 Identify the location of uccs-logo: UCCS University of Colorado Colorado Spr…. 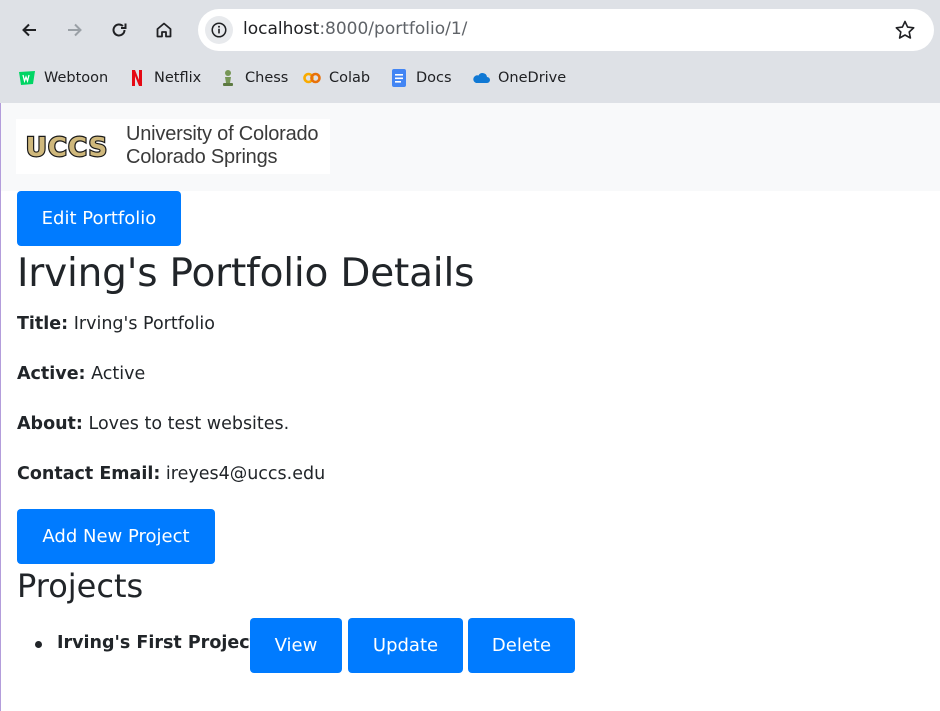
(173, 146).